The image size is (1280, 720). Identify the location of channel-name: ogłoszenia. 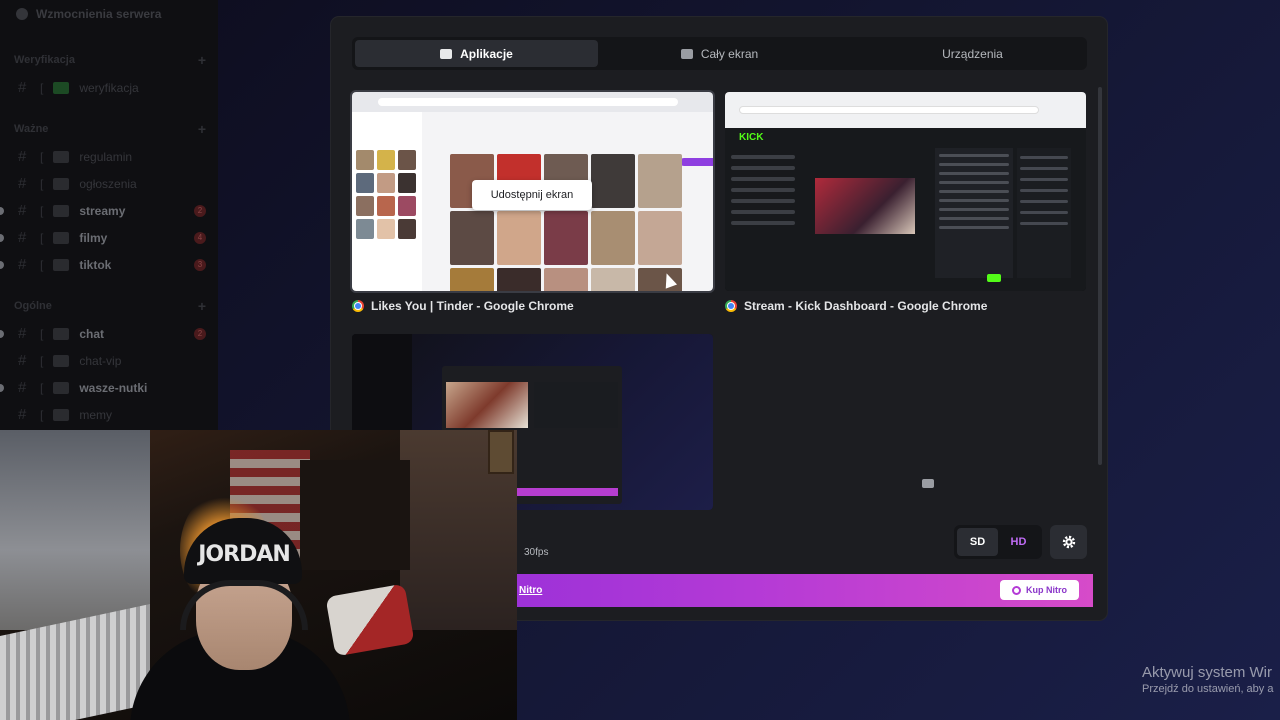
(108, 183).